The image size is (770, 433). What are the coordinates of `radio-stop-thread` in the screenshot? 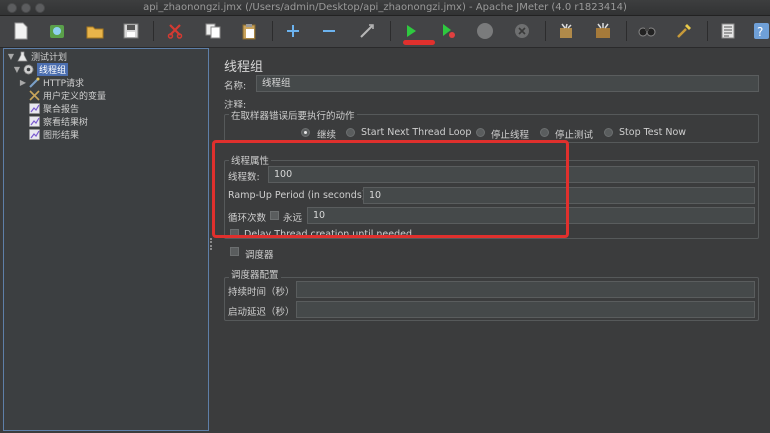 It's located at (480, 132).